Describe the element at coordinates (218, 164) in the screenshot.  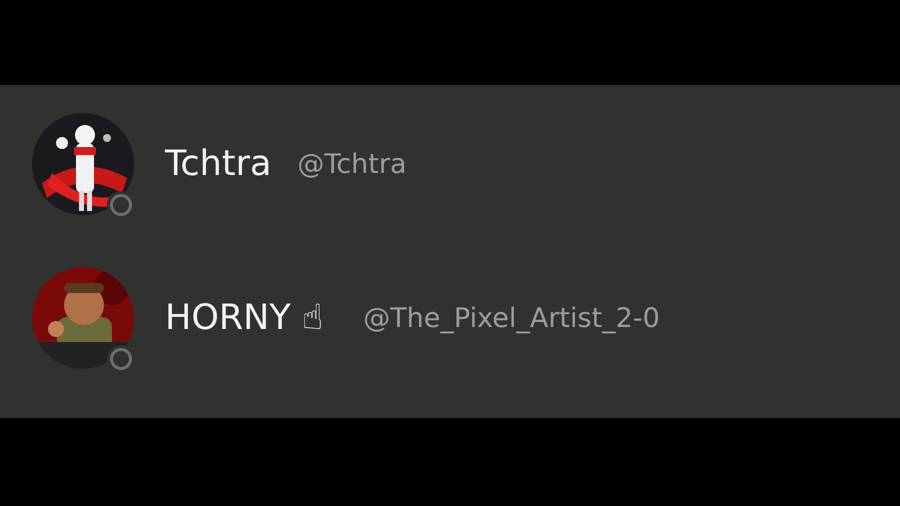
I see `display-name: Tchtra` at that location.